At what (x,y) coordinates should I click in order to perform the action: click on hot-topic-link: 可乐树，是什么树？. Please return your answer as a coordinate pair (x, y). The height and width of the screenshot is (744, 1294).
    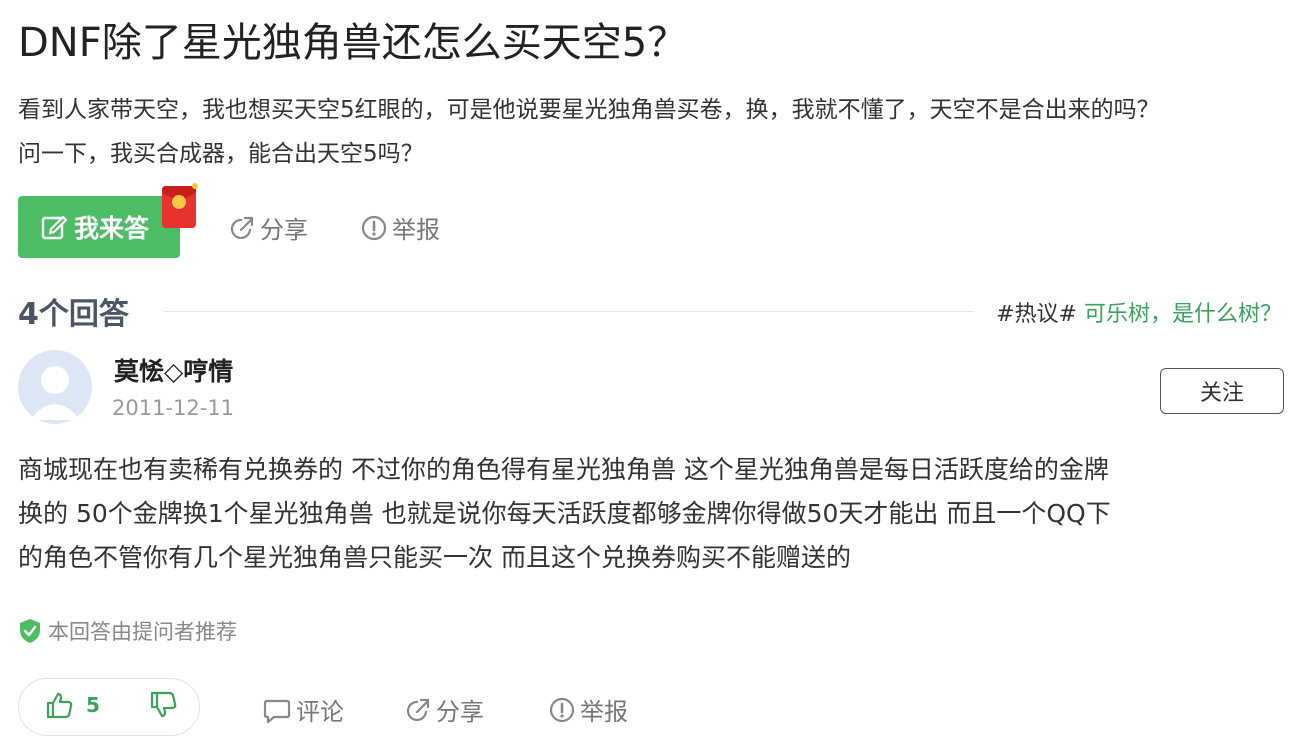
    Looking at the image, I should click on (1183, 314).